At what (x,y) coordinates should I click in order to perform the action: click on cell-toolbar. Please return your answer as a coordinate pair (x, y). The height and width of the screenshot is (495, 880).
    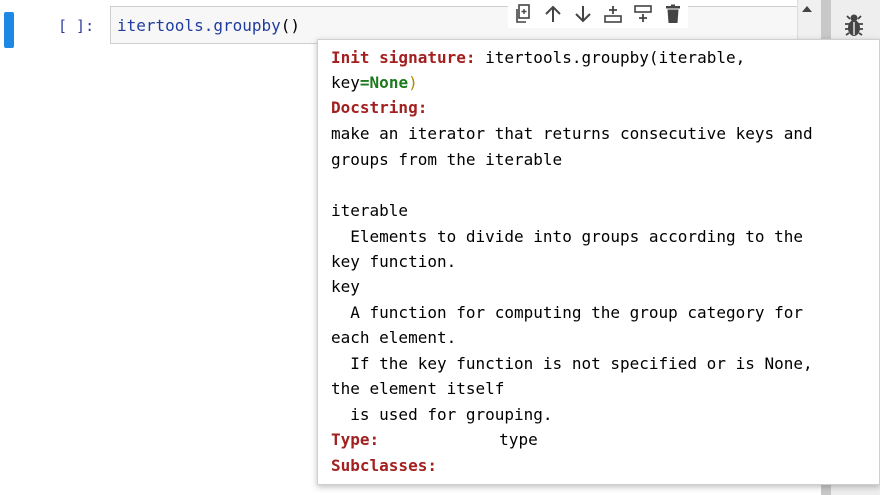
    Looking at the image, I should click on (598, 14).